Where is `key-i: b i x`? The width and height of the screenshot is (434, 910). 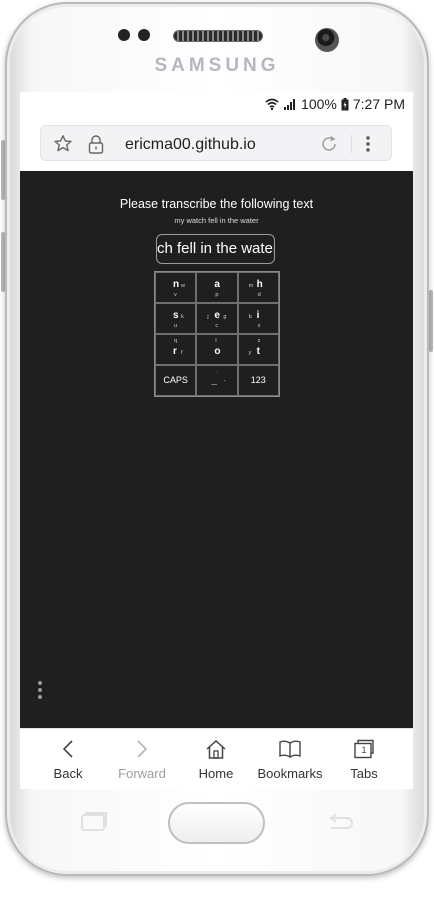
key-i: b i x is located at coordinates (258, 318).